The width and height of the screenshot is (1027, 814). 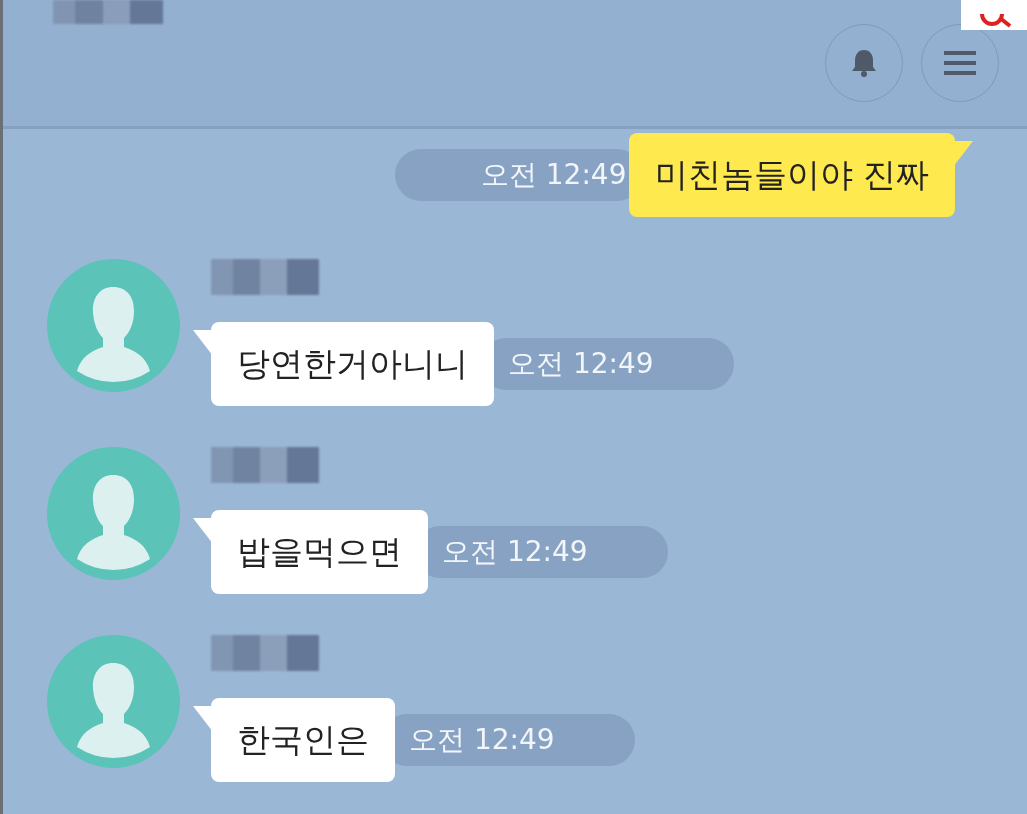 What do you see at coordinates (864, 63) in the screenshot?
I see `bell-icon` at bounding box center [864, 63].